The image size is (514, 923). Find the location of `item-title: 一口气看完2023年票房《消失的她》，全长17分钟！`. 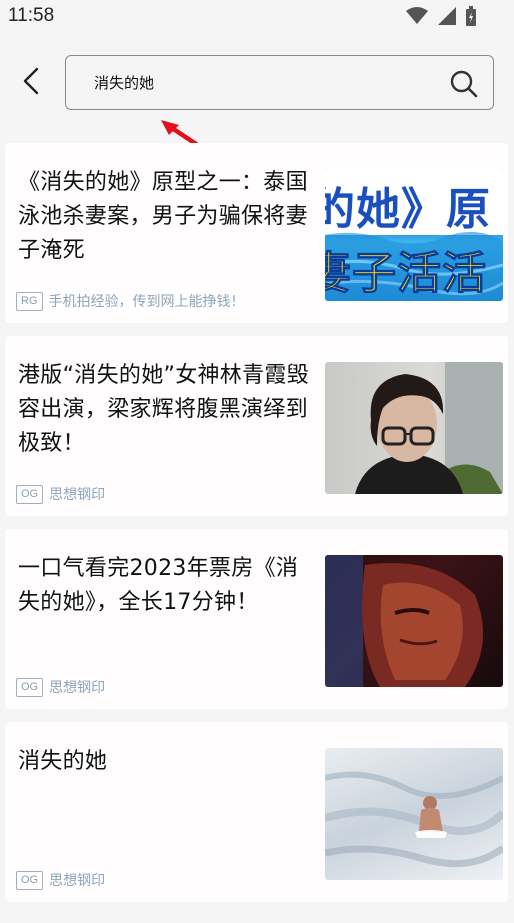

item-title: 一口气看完2023年票房《消失的她》，全长17分钟！ is located at coordinates (158, 585).